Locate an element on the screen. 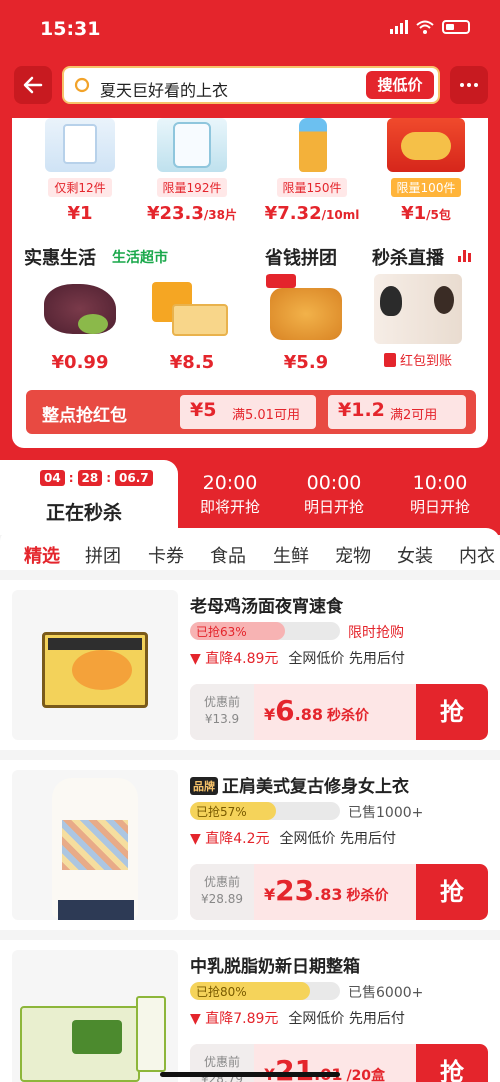 The image size is (500, 1082). price-drop: ▼ 直降7.89元 全网低价 先用后付 is located at coordinates (297, 1019).